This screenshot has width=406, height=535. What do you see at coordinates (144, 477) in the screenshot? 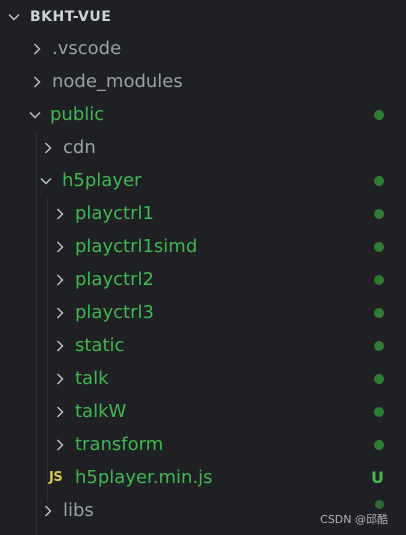
I see `file-label: h5player.min.js` at bounding box center [144, 477].